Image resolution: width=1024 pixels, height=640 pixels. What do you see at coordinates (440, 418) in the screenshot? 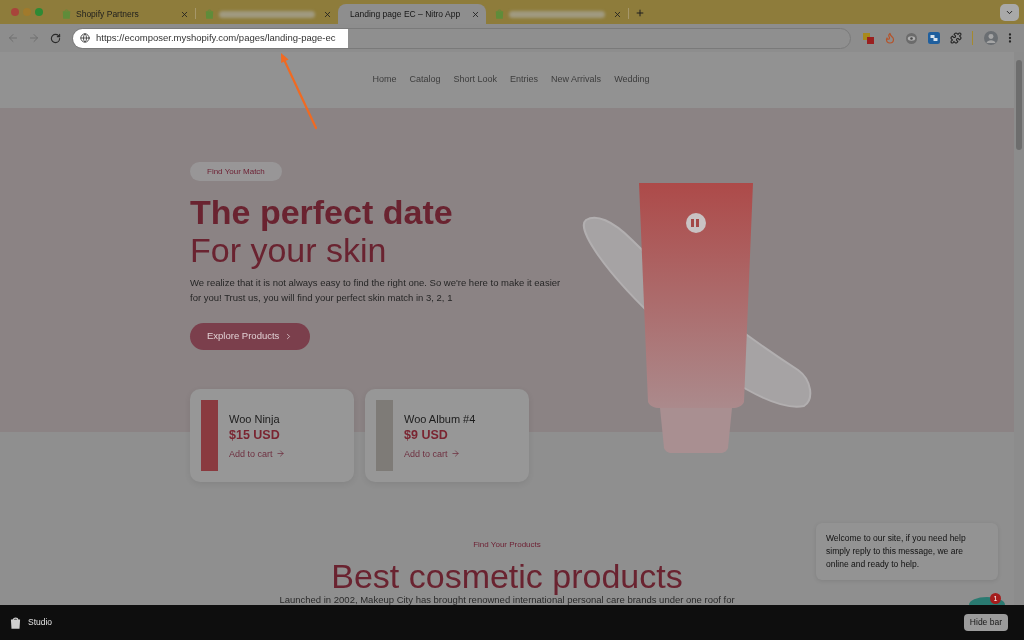
I see `product-name: Woo Album #4` at bounding box center [440, 418].